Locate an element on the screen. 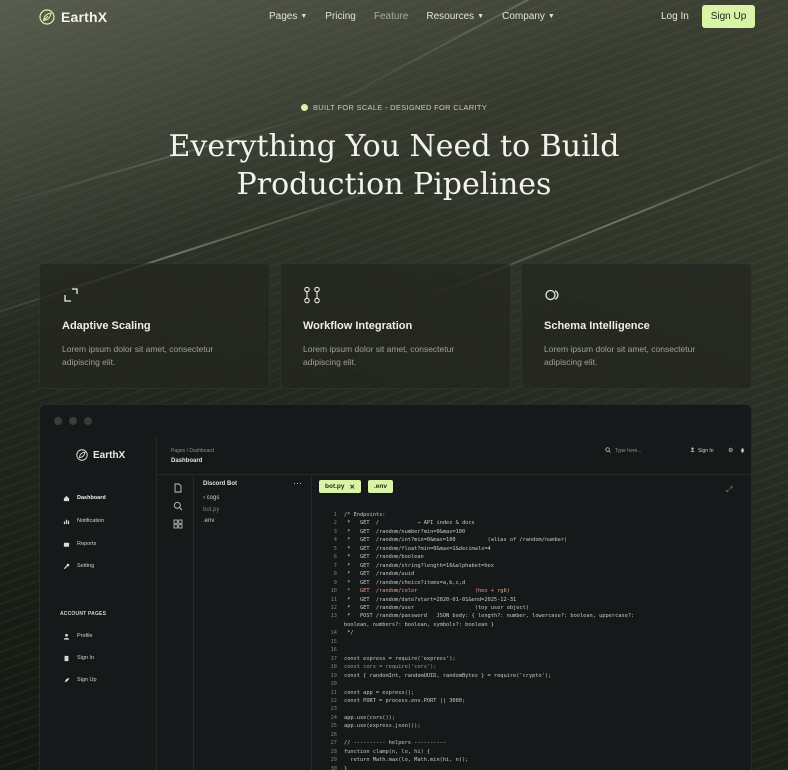 This screenshot has height=770, width=788. file-bot-py: bot.py is located at coordinates (211, 510).